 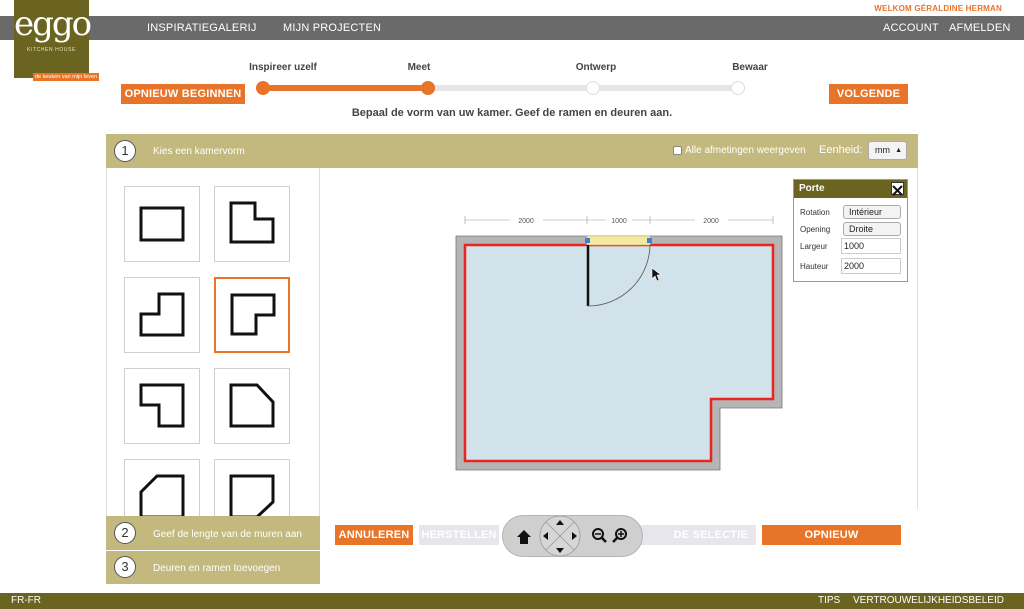 I want to click on step2-number: 2, so click(x=125, y=533).